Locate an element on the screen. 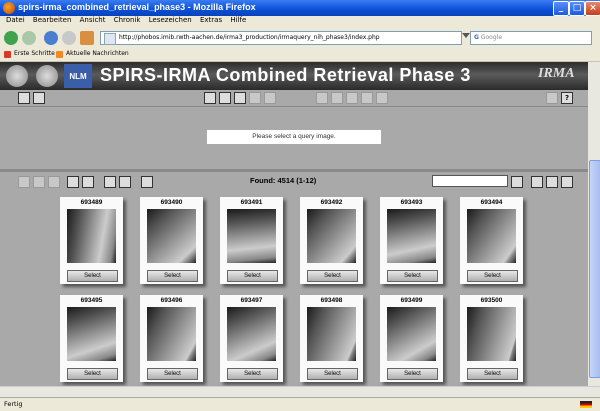 This screenshot has height=411, width=600. view-2-icon is located at coordinates (88, 182).